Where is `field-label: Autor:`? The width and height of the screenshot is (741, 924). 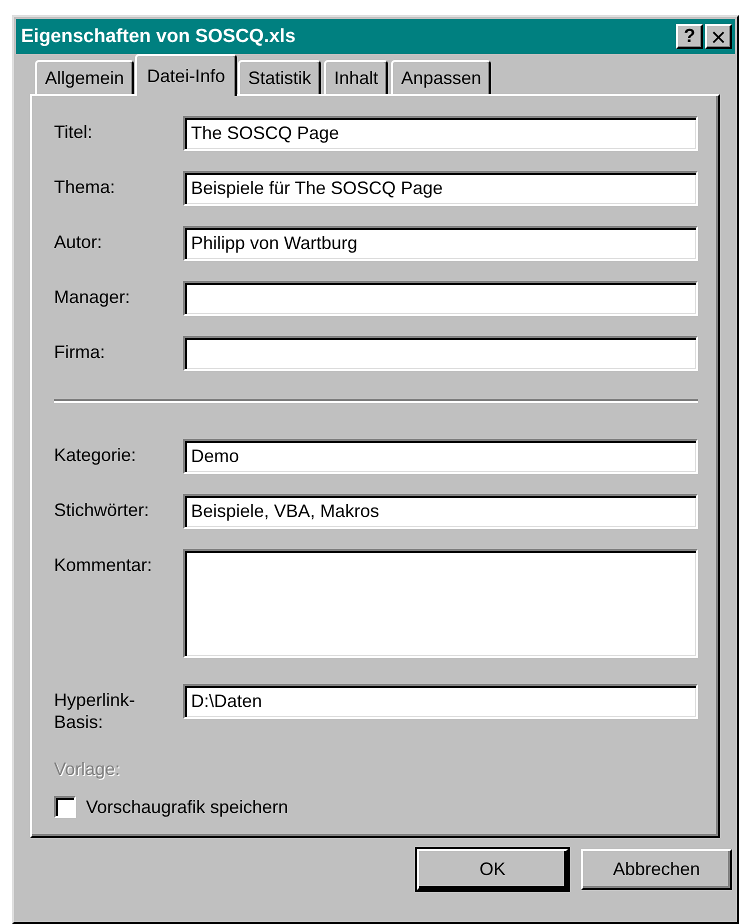 field-label: Autor: is located at coordinates (79, 242).